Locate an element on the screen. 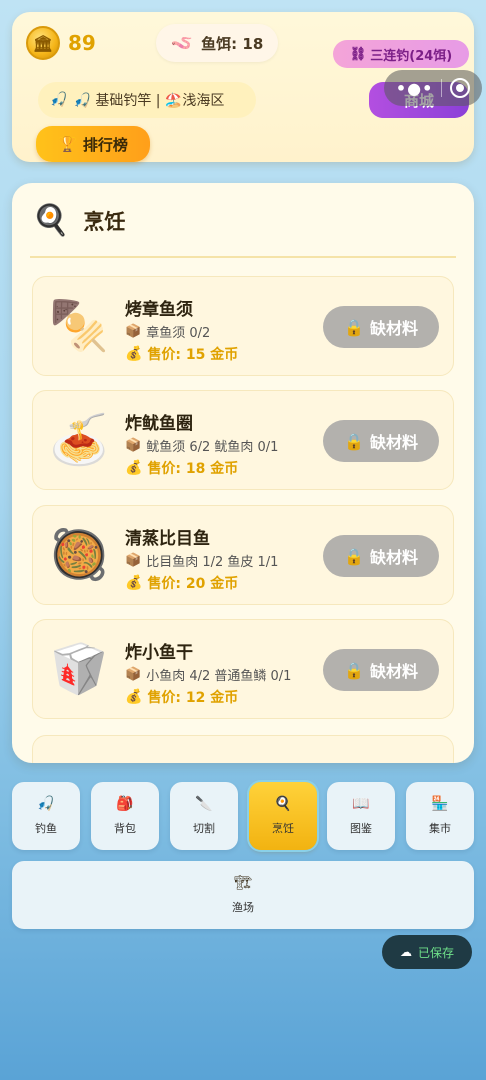 Image resolution: width=486 pixels, height=1080 pixels. recipe-price: 💰 售价: 15 金币 is located at coordinates (181, 354).